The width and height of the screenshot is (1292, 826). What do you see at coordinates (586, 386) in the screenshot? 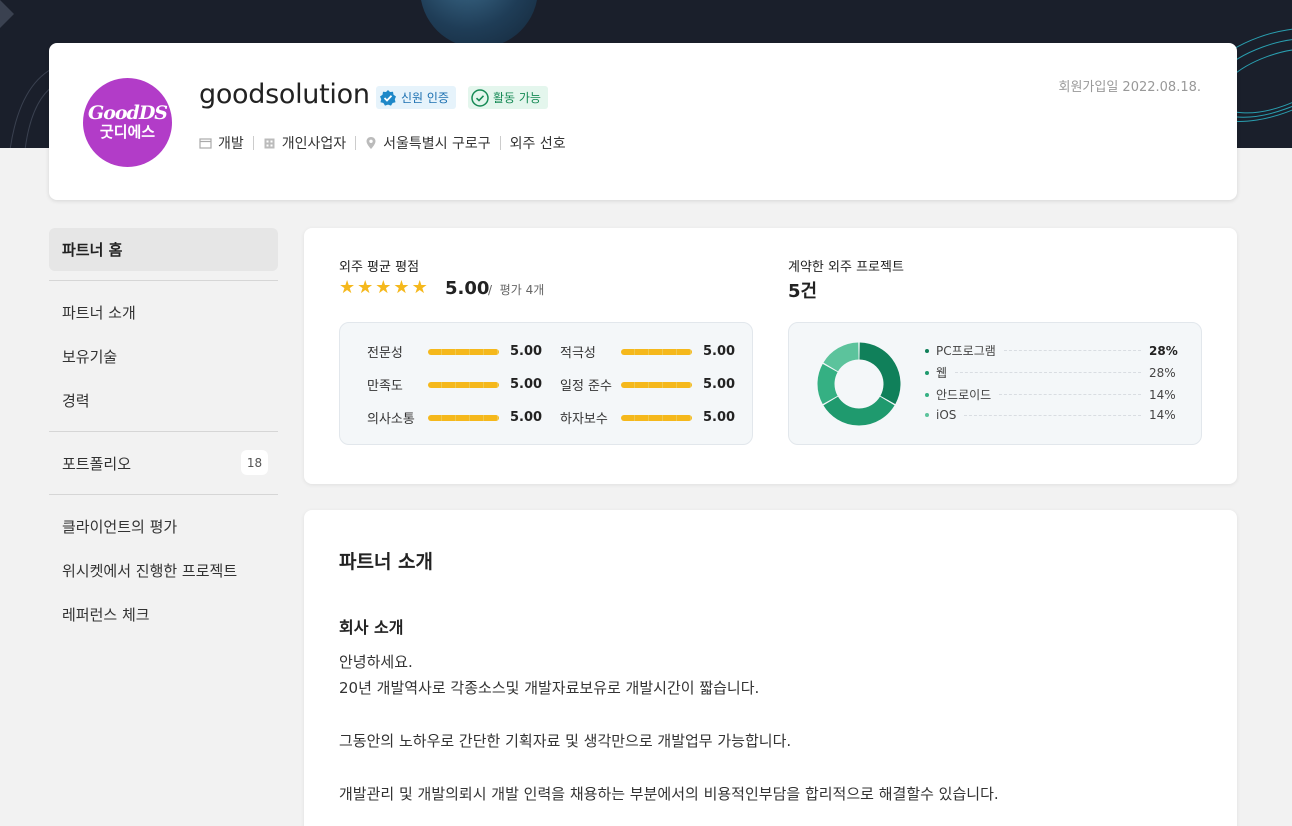
I see `score-label: 일정 준수` at bounding box center [586, 386].